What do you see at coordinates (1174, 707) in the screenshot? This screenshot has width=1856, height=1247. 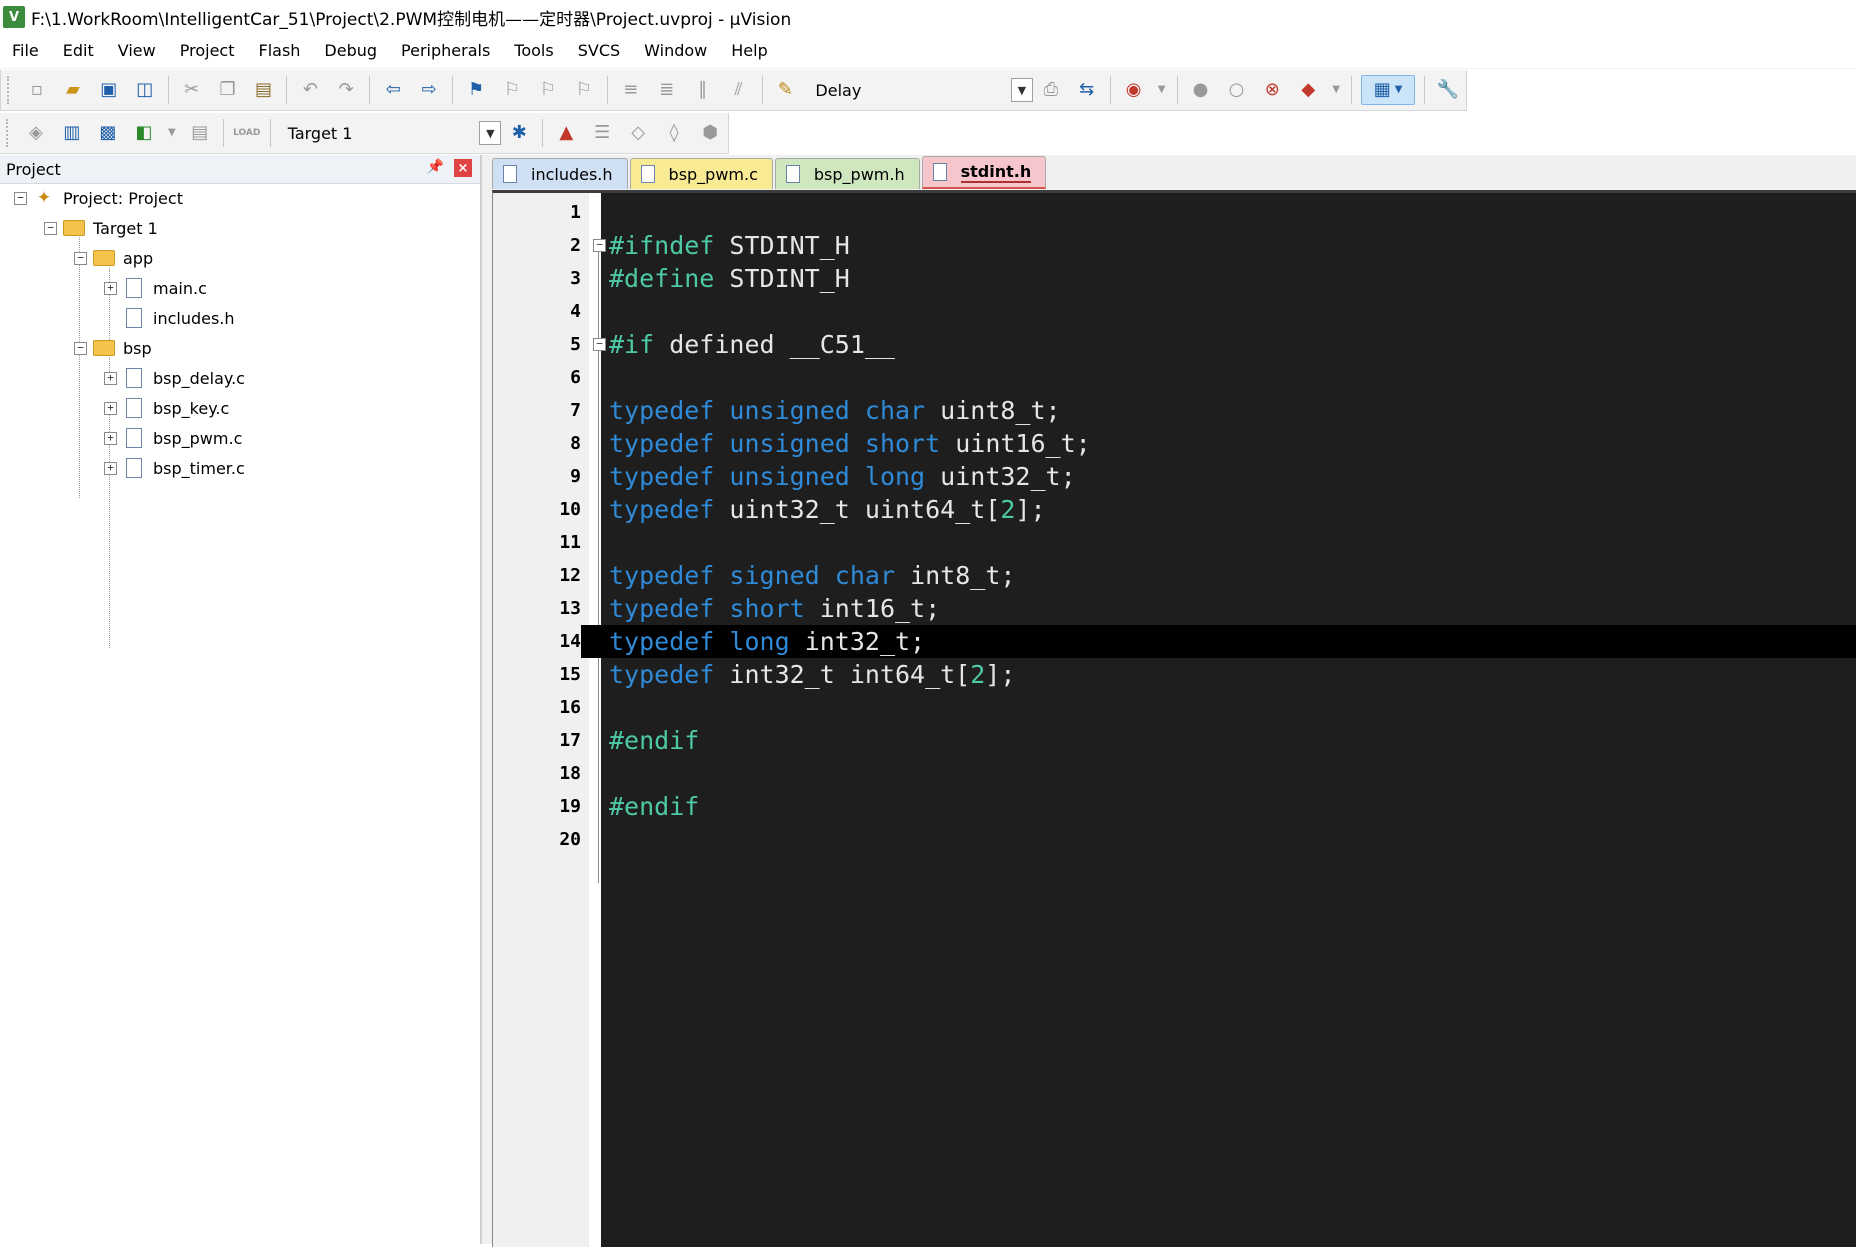 I see `code-line: 16` at bounding box center [1174, 707].